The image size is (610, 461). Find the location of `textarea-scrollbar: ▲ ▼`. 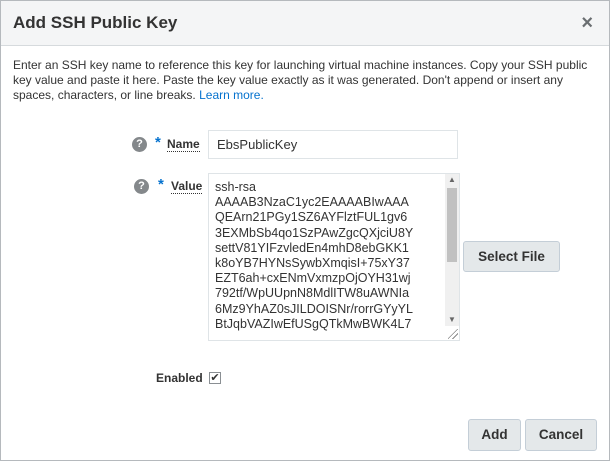

textarea-scrollbar: ▲ ▼ is located at coordinates (452, 250).